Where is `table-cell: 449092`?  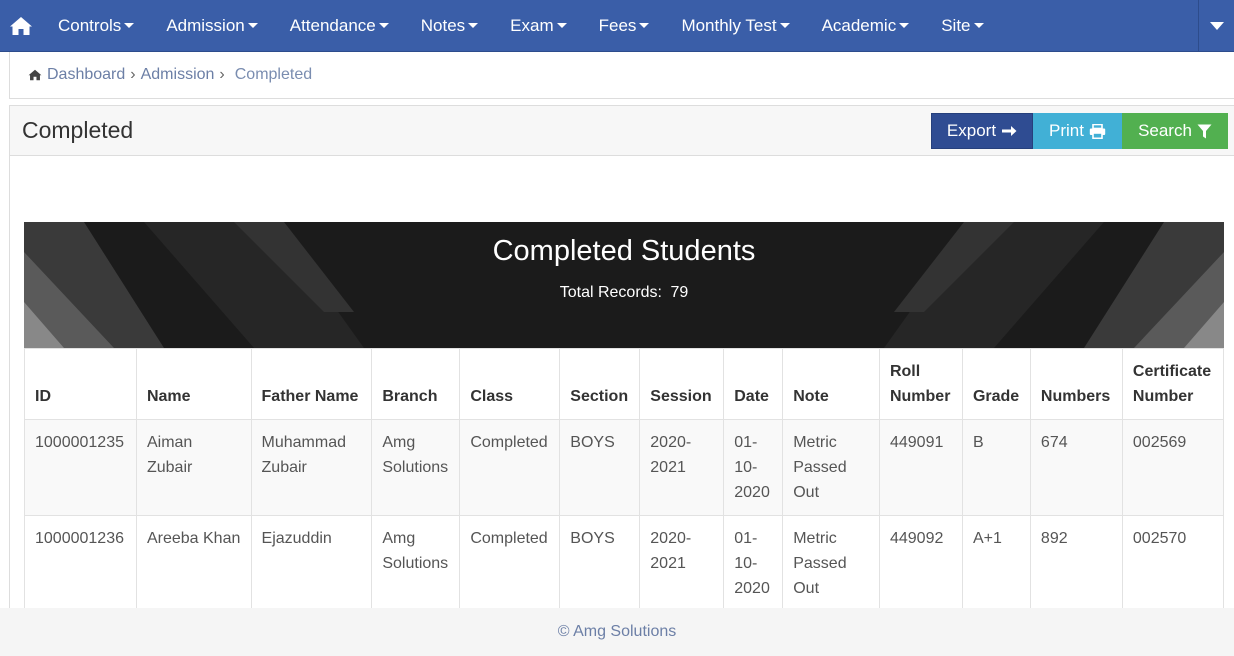
table-cell: 449092 is located at coordinates (920, 563).